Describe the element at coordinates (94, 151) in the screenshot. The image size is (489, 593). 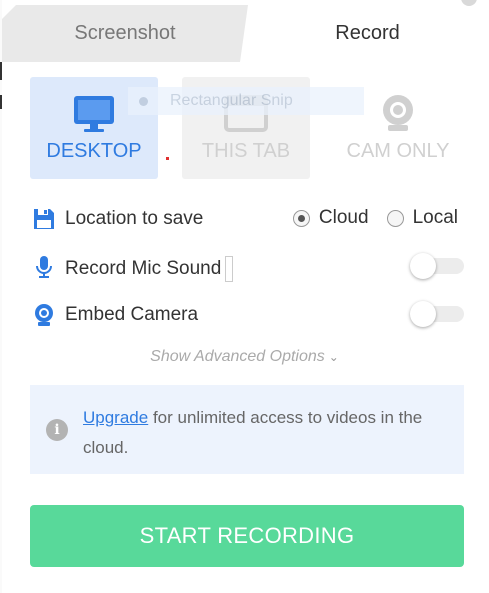
I see `mode-desktop-label: DESKTOP` at that location.